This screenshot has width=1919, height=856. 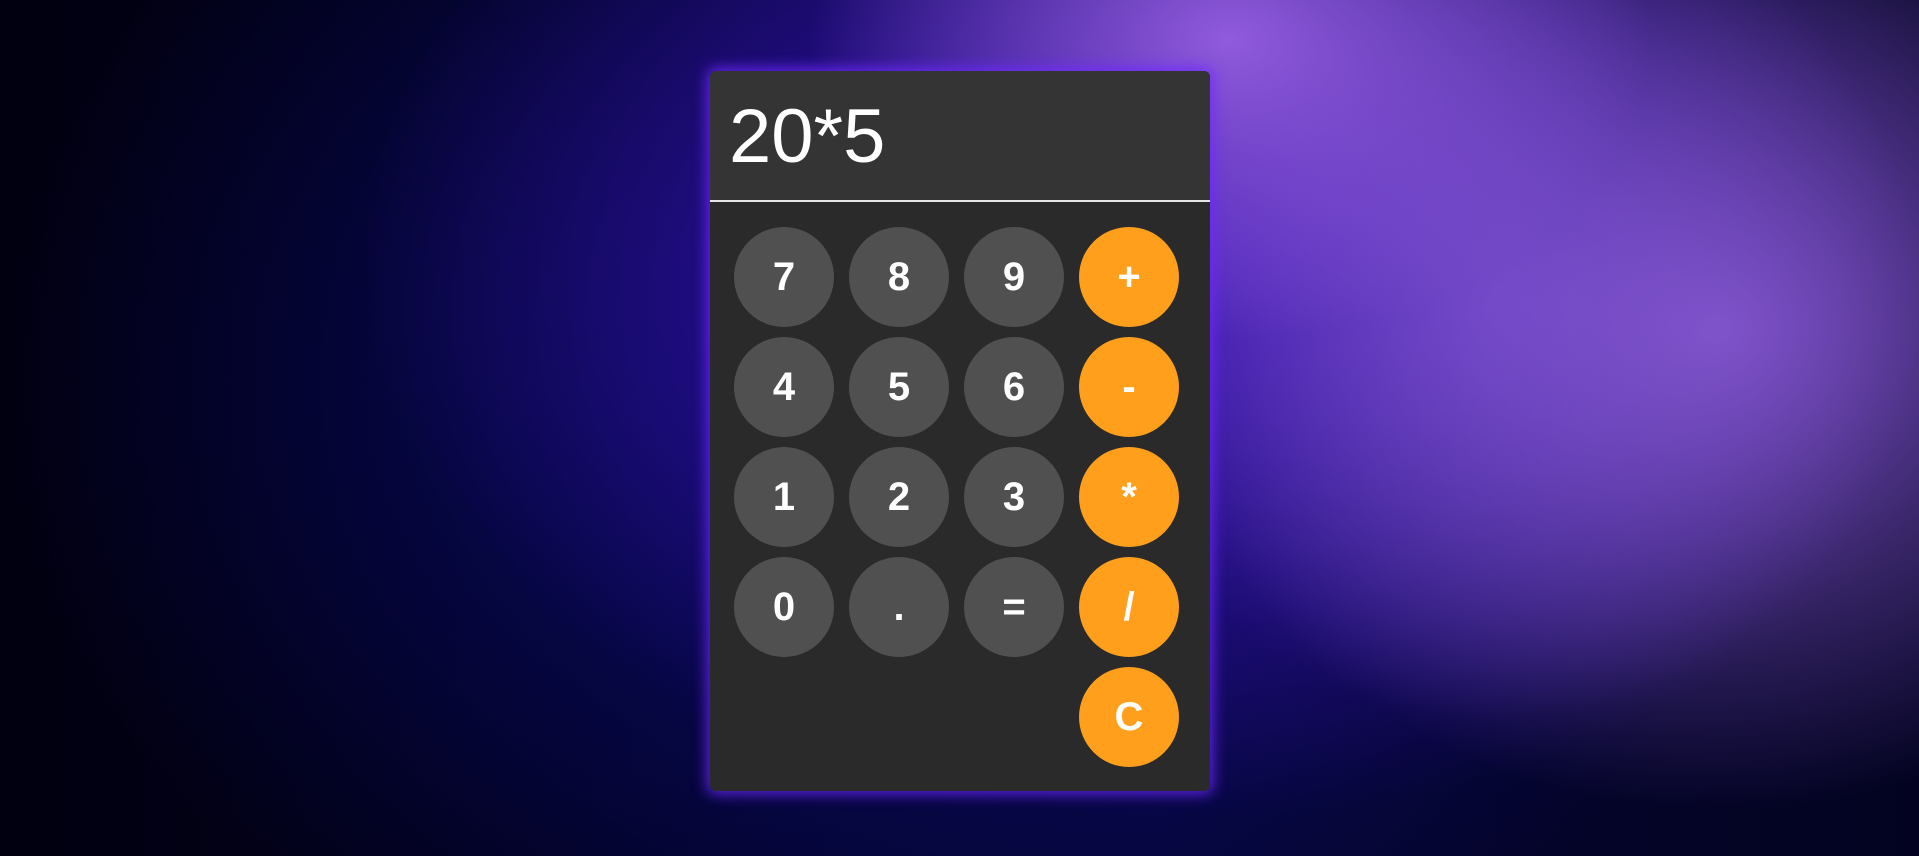 What do you see at coordinates (899, 607) in the screenshot?
I see `key-decimal: .` at bounding box center [899, 607].